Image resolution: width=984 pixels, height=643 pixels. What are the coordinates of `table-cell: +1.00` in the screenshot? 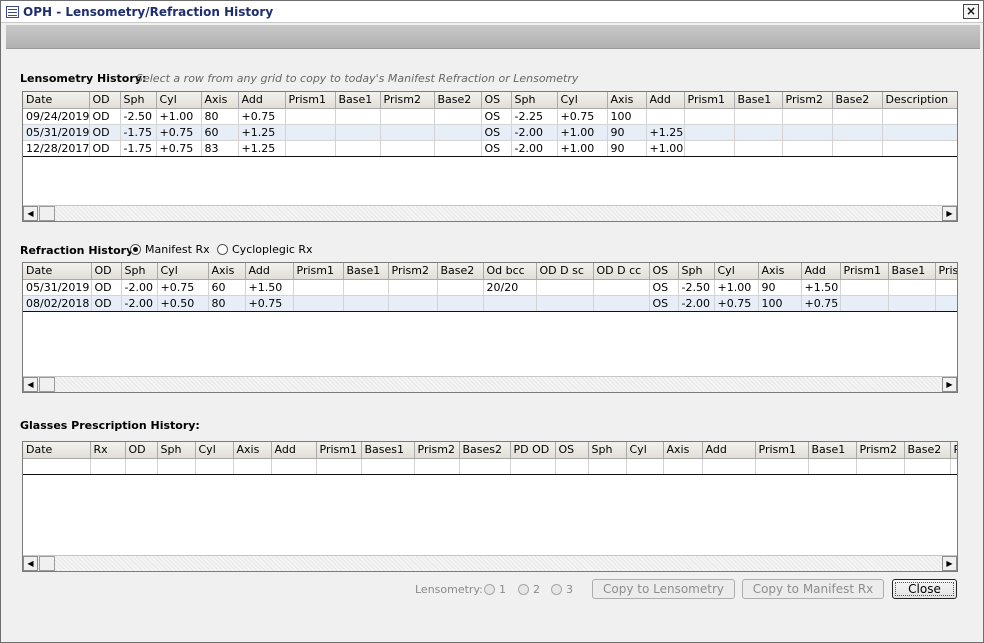 It's located at (179, 116).